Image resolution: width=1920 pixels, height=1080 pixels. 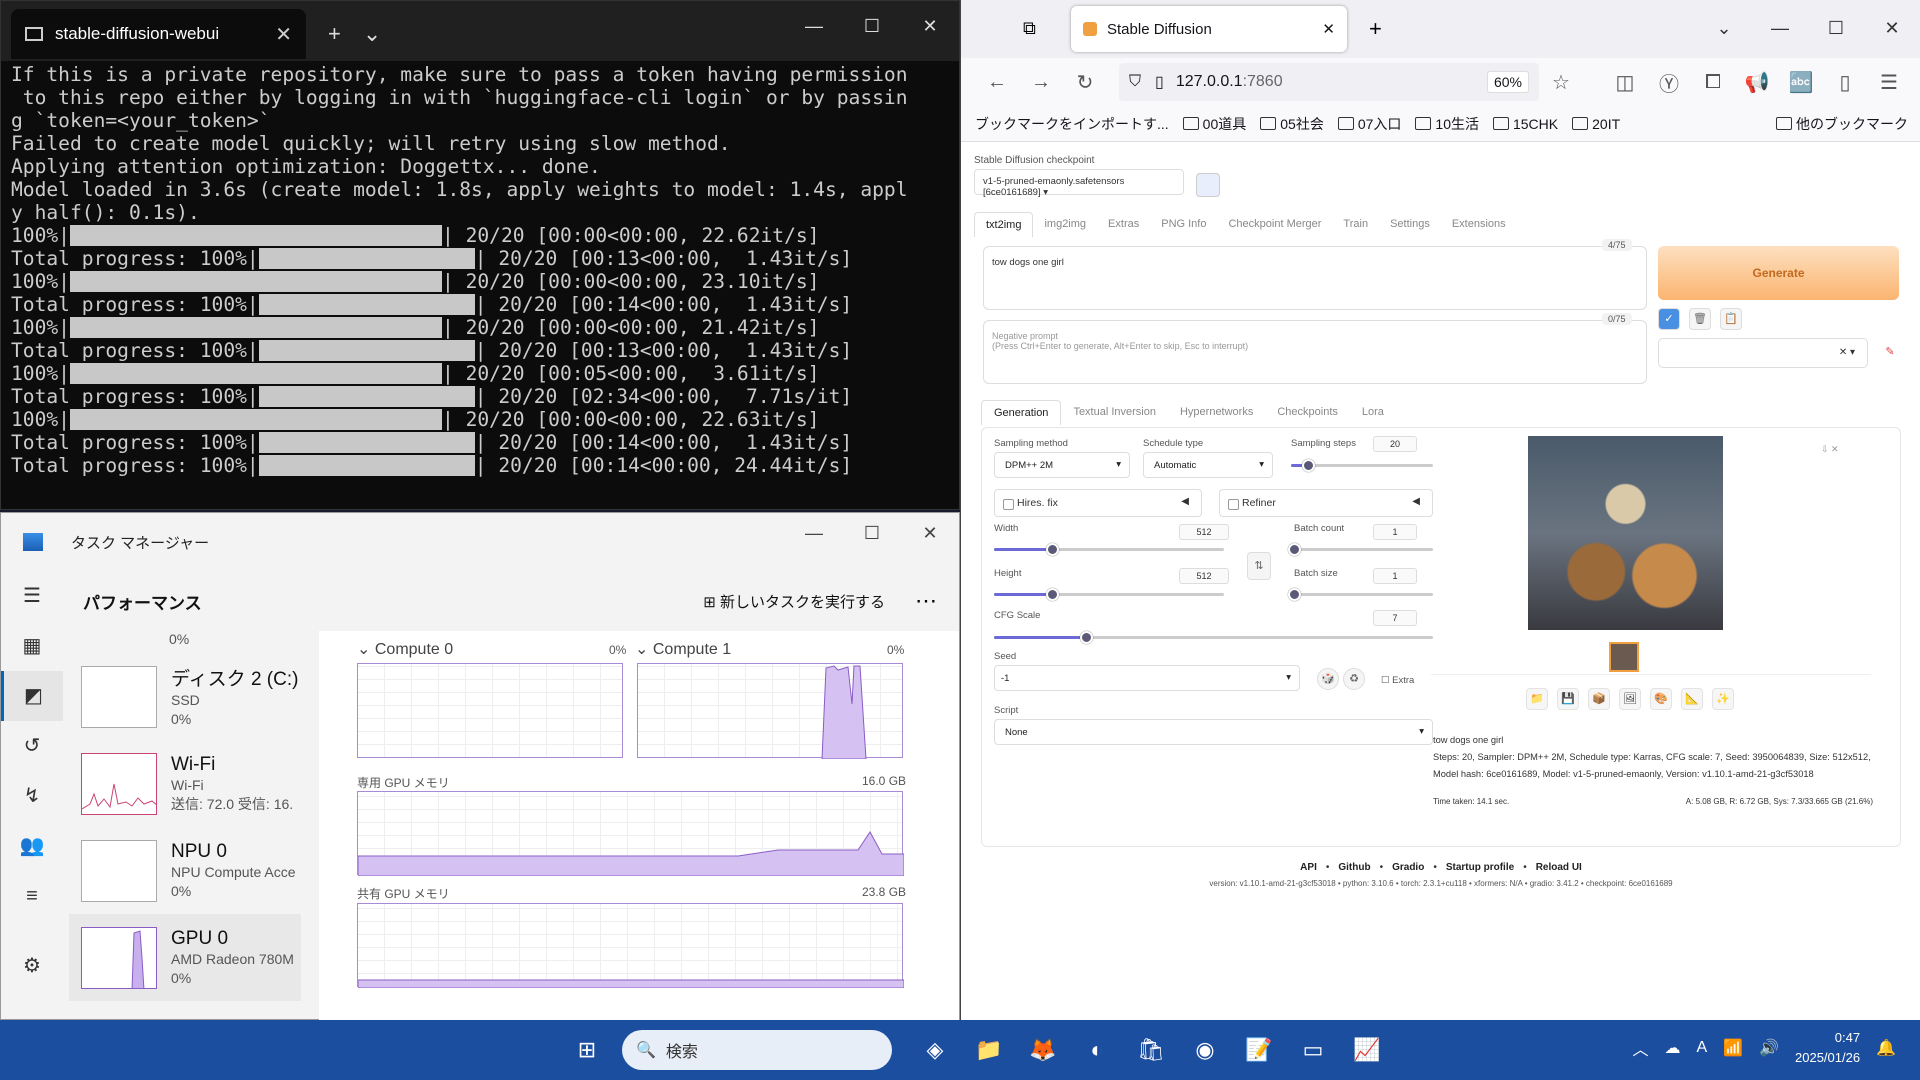 I want to click on edge-icon: ◐, so click(x=1097, y=1050).